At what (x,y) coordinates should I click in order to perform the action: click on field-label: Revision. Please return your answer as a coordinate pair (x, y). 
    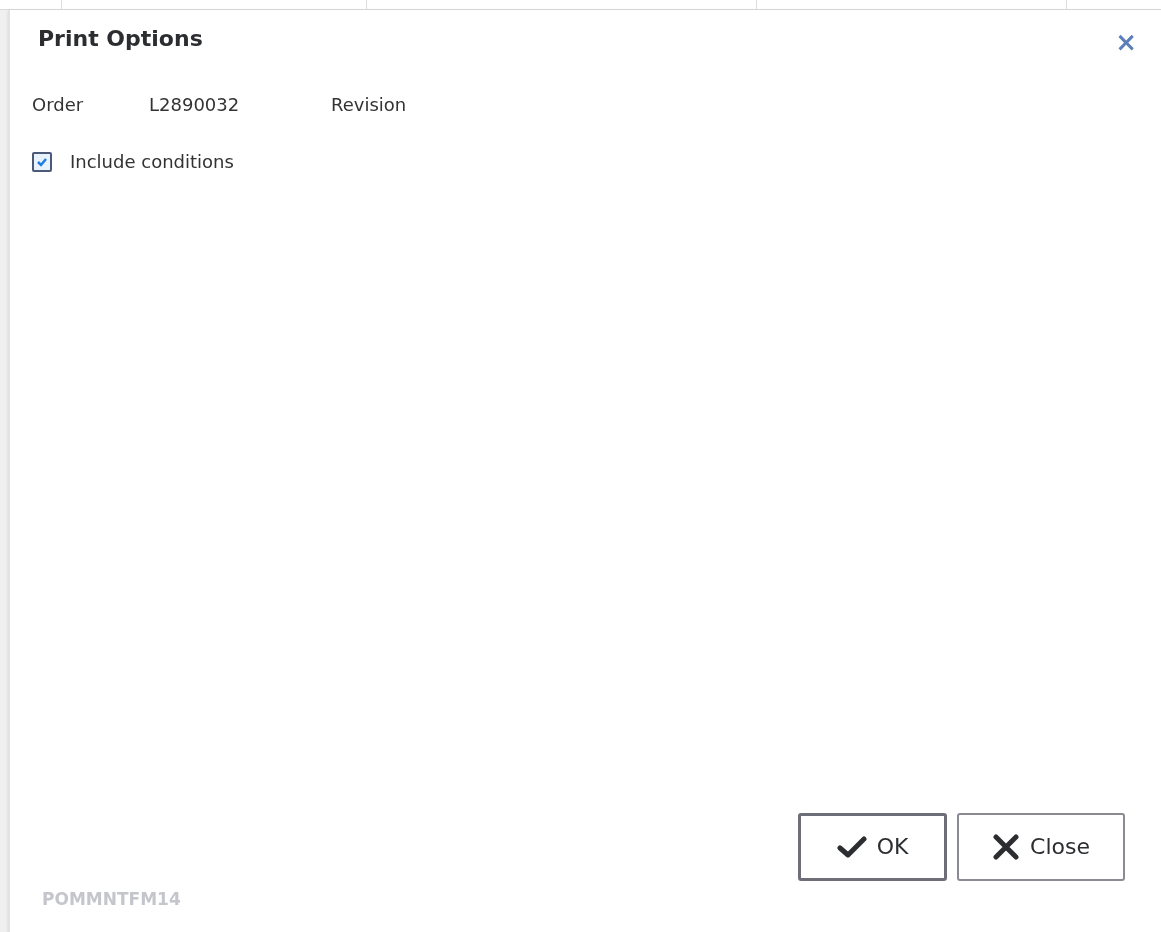
    Looking at the image, I should click on (369, 105).